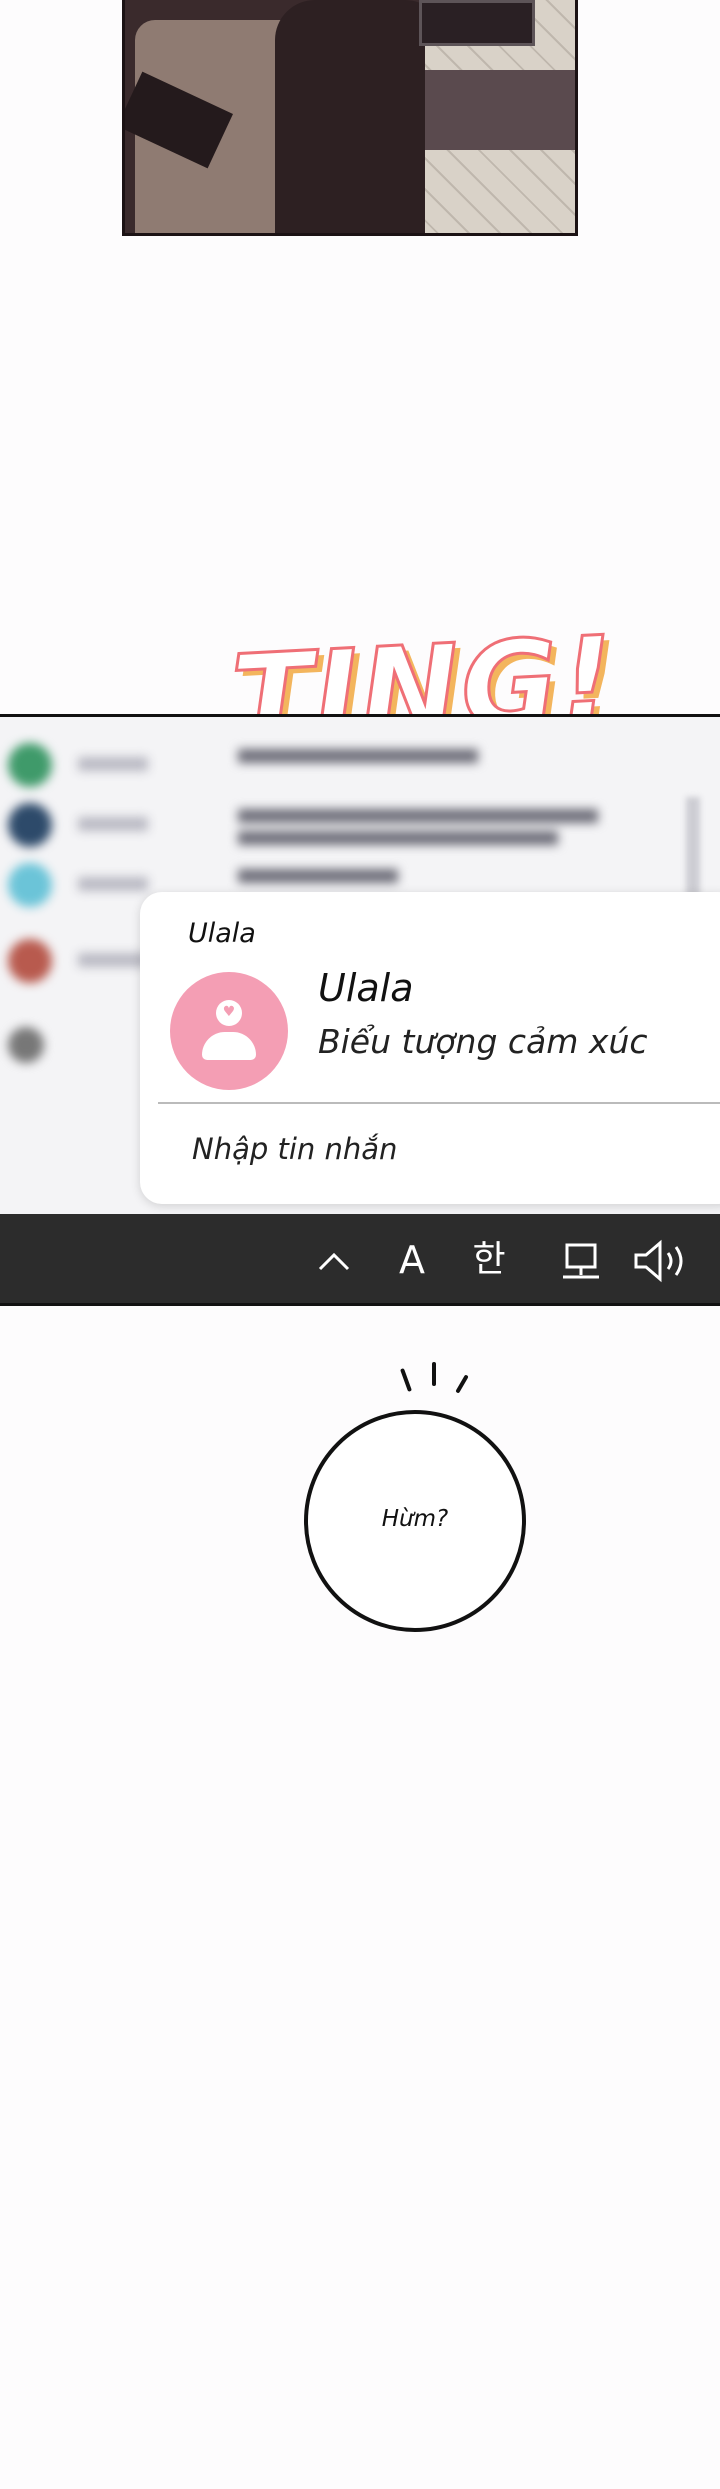 Image resolution: width=720 pixels, height=2489 pixels. Describe the element at coordinates (294, 1149) in the screenshot. I see `reply-input: Nhập tin nhắn` at that location.